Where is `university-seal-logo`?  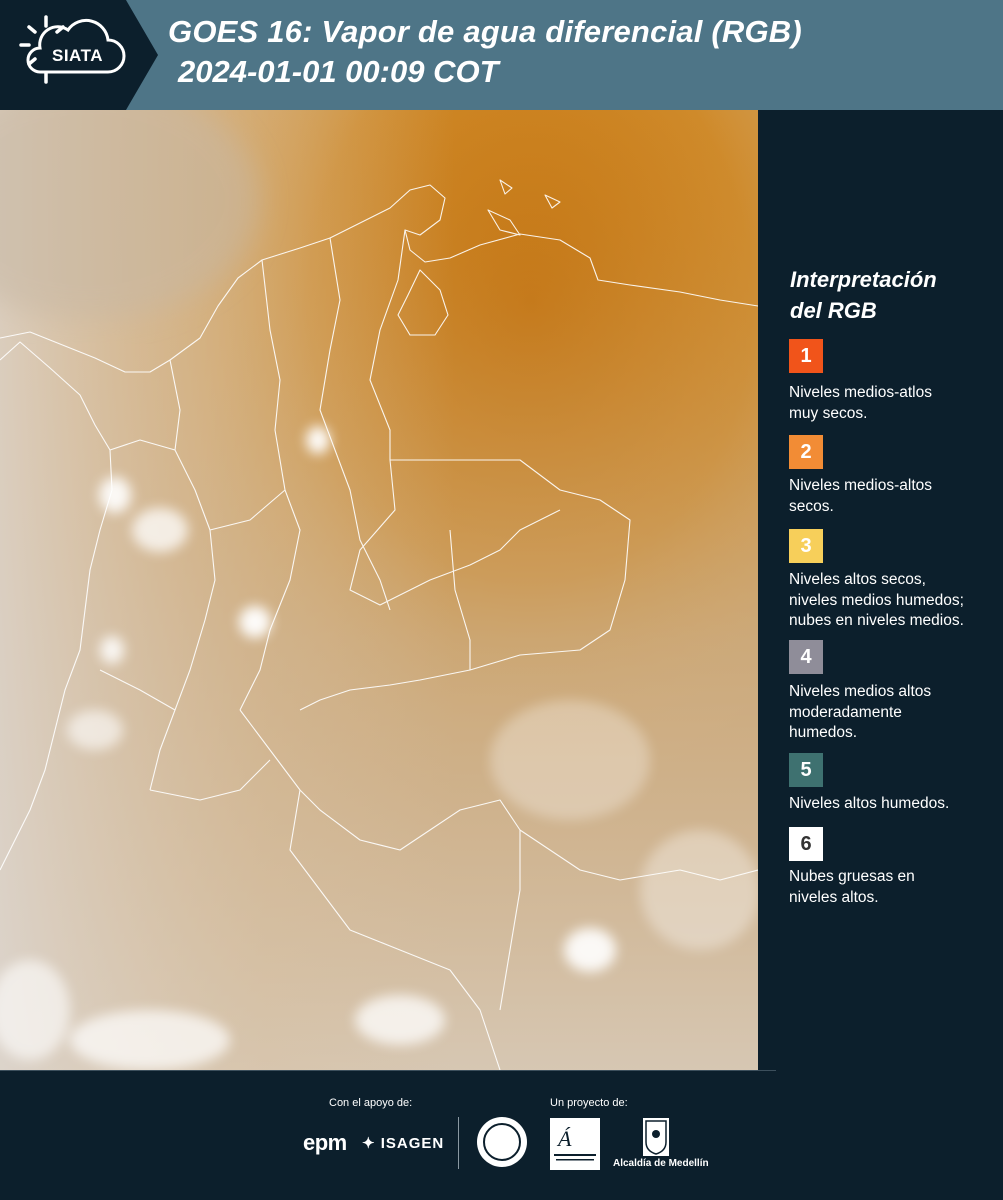
university-seal-logo is located at coordinates (502, 1142).